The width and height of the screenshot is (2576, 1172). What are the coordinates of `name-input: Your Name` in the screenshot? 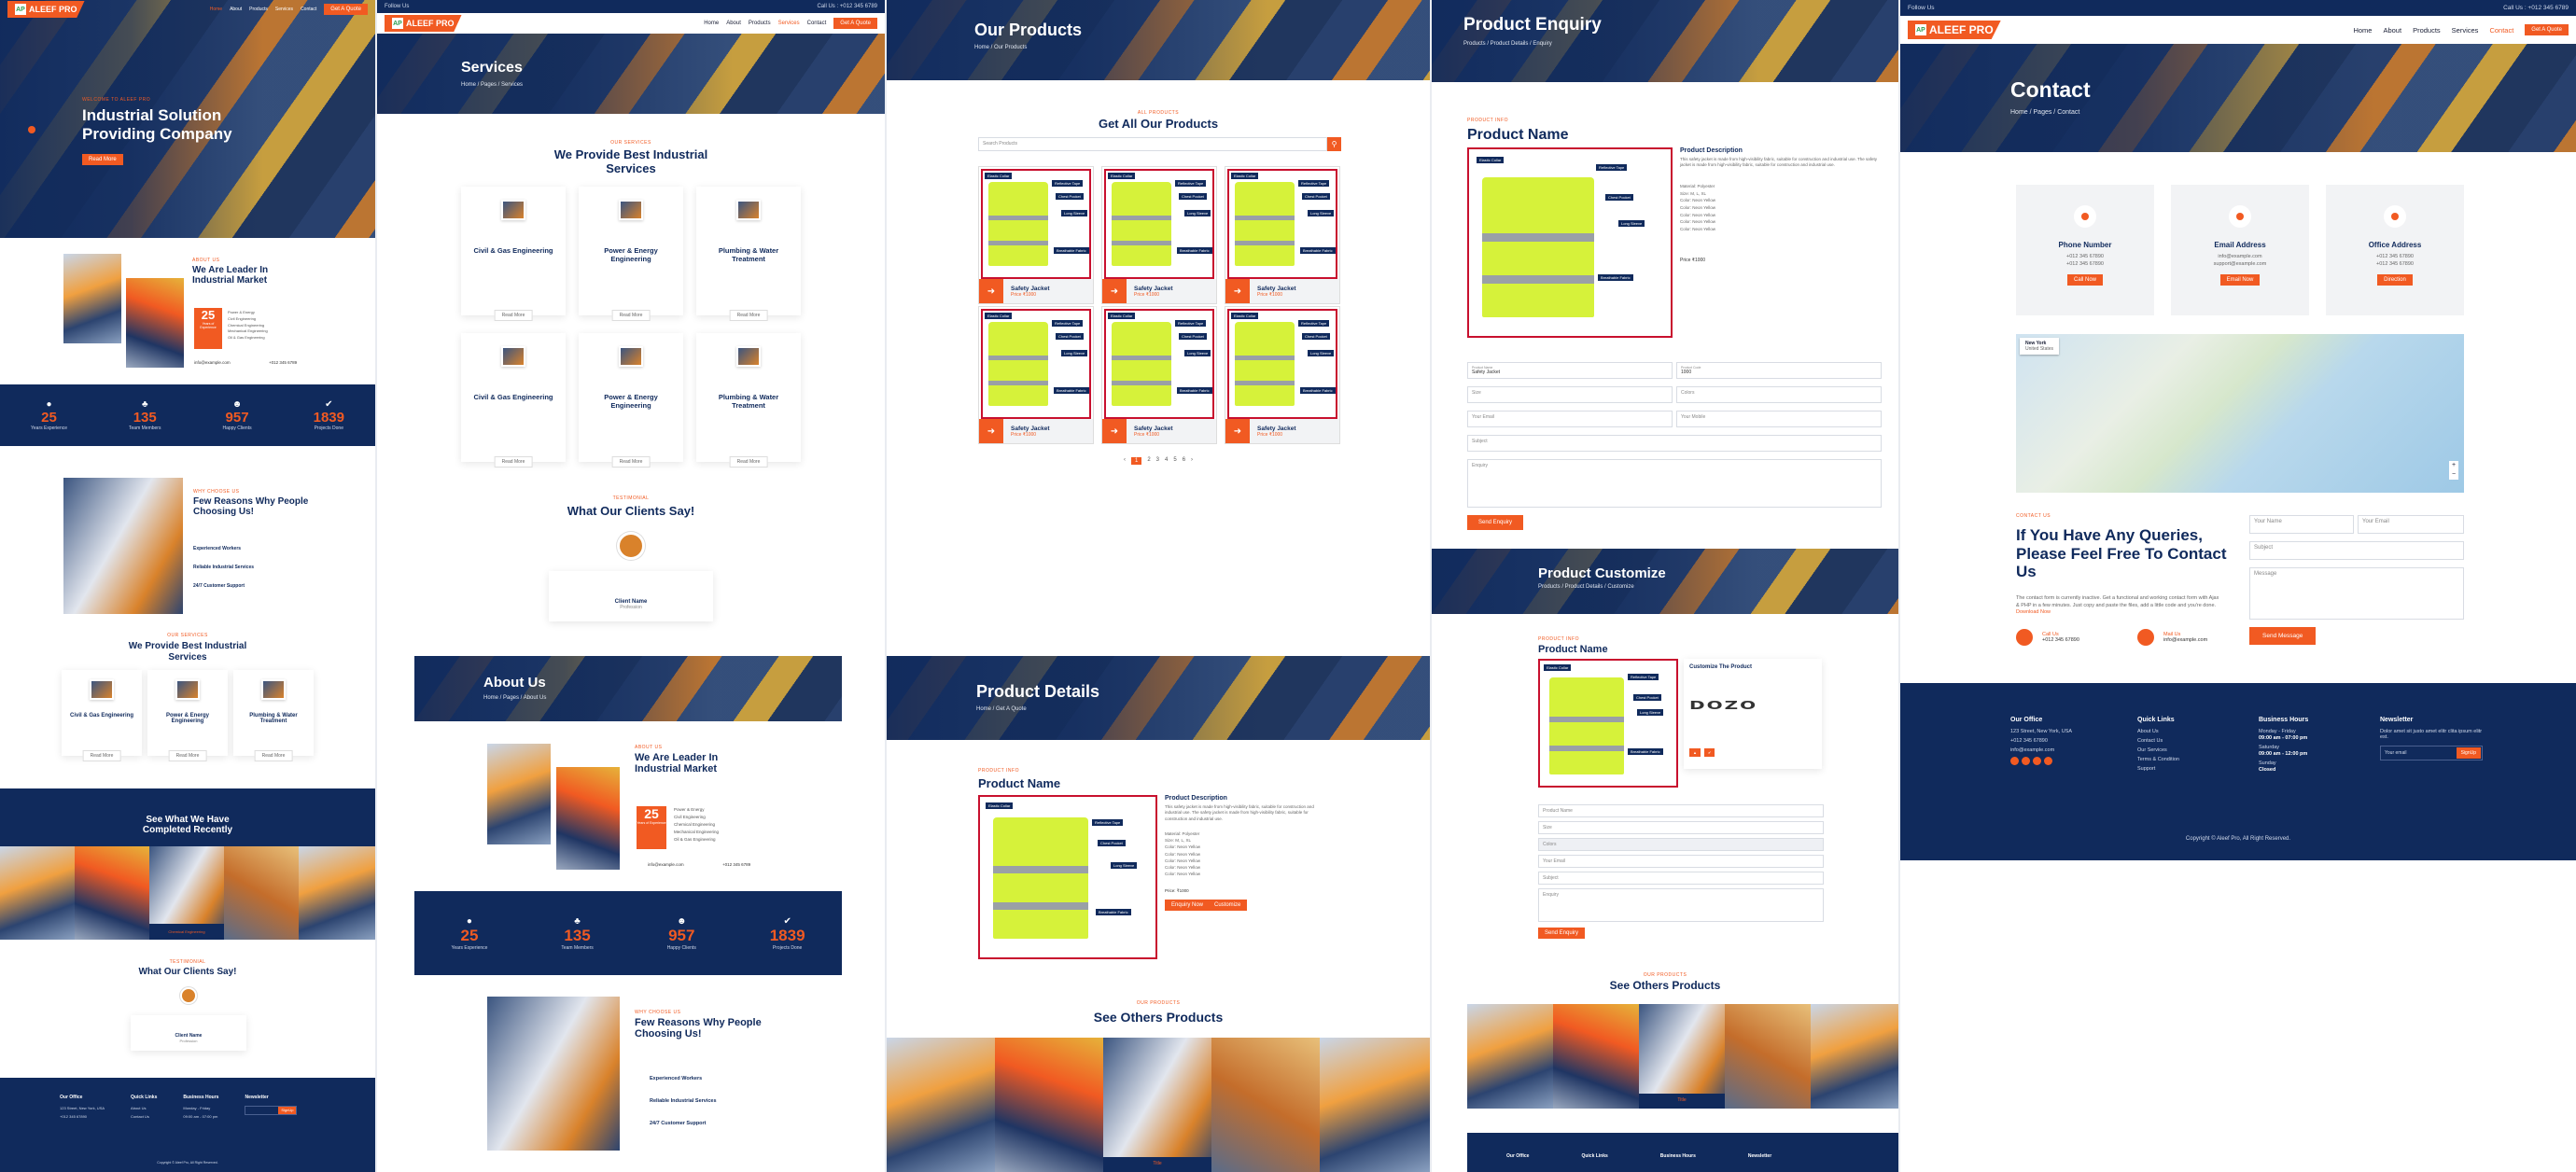 It's located at (2301, 524).